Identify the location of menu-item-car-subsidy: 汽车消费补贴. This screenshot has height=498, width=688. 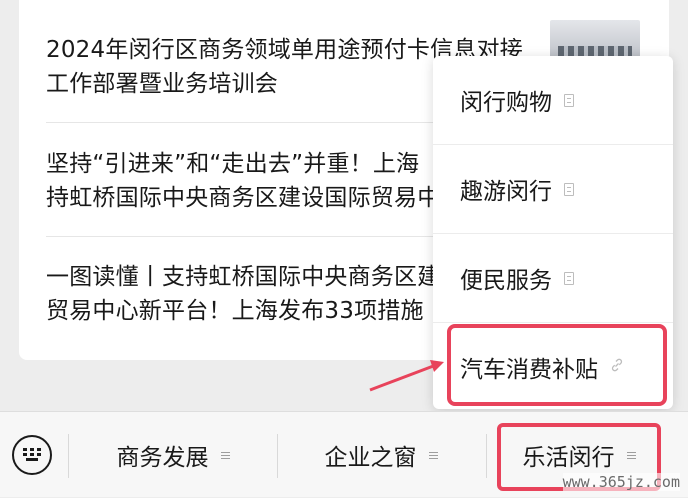
(553, 367).